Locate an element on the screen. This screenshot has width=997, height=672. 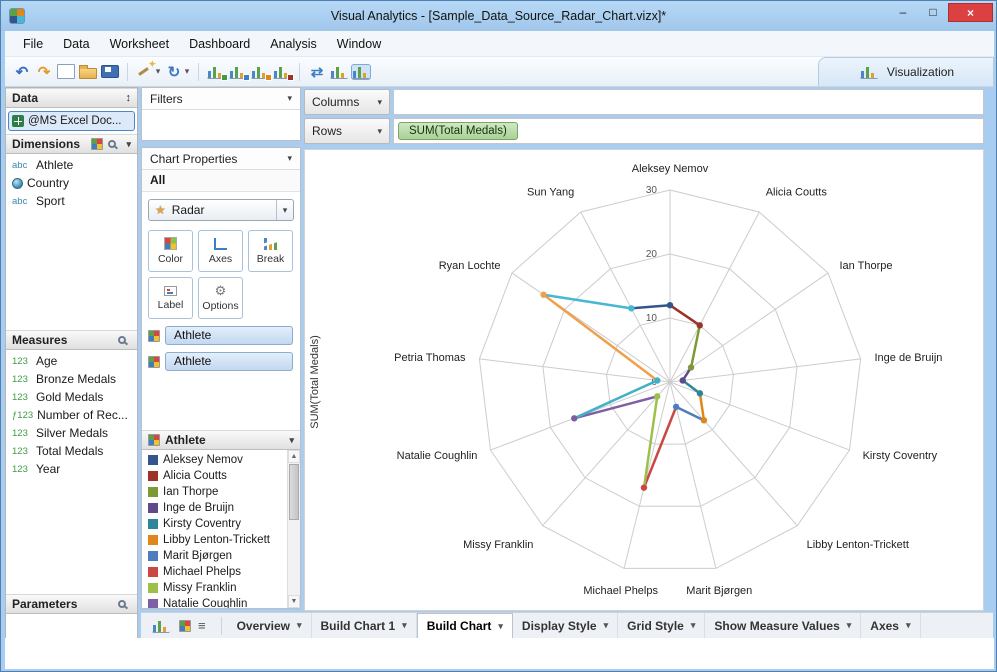
sort-updown-icon: ↕ is located at coordinates (129, 98).